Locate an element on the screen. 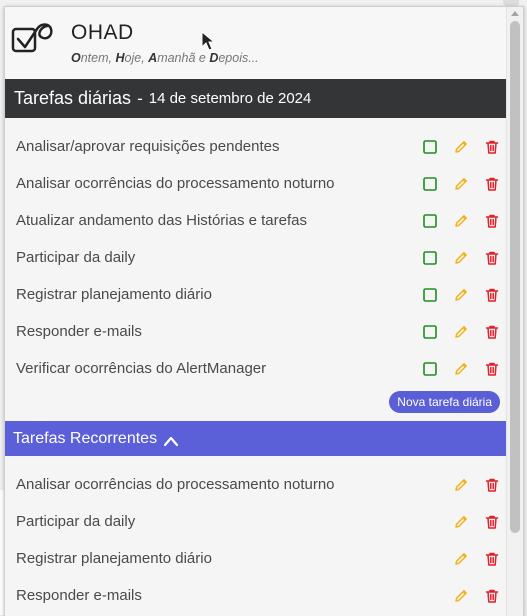  daily-task-row: Analisar/aprovar requisições pendentes is located at coordinates (255, 146).